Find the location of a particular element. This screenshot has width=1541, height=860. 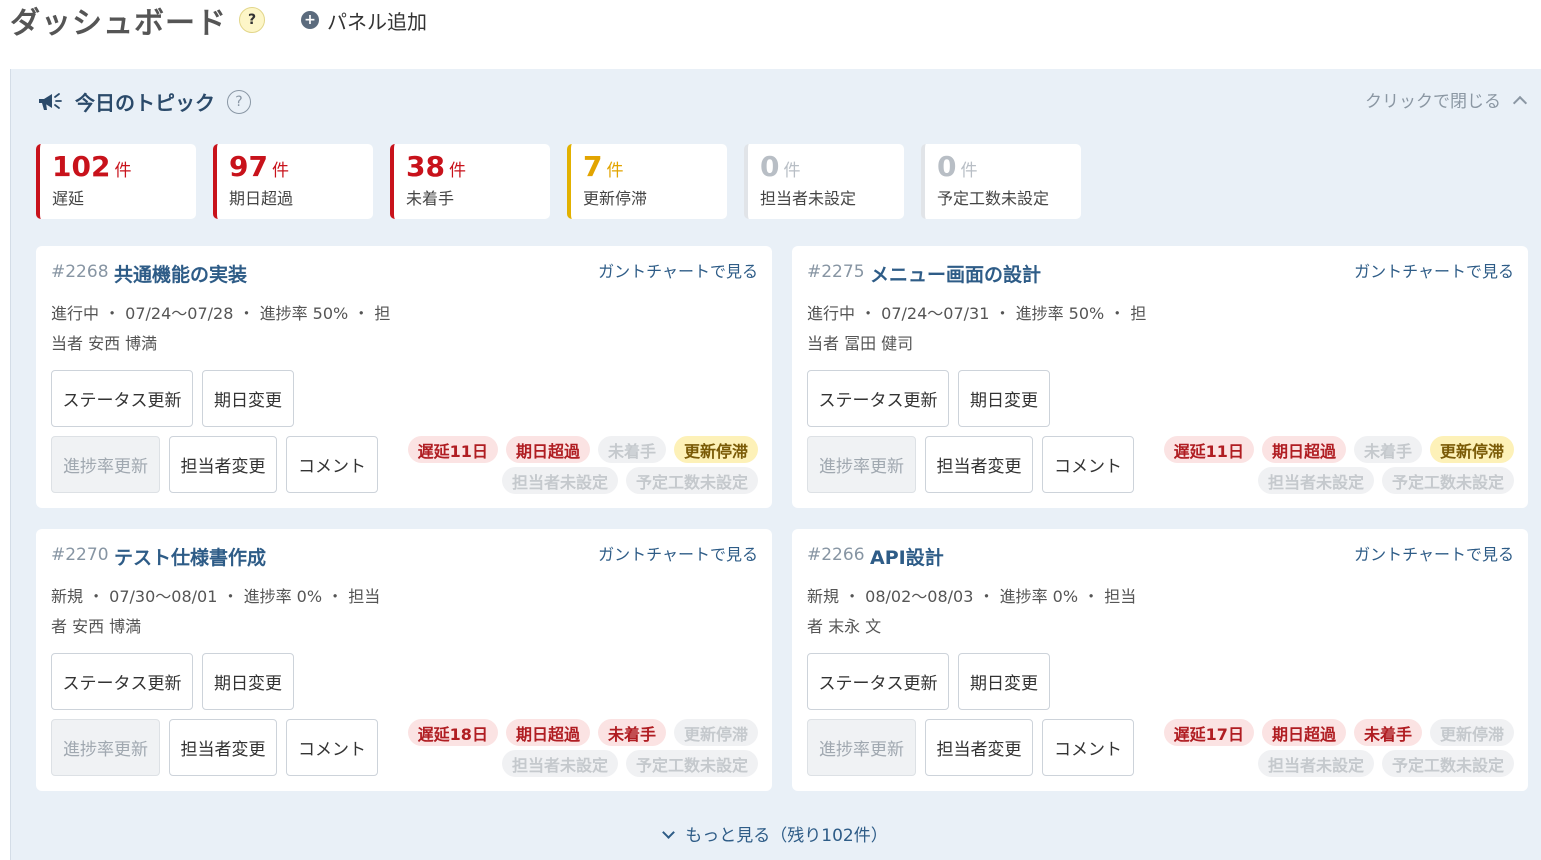

task-title-link: メニュー画面の設計 is located at coordinates (955, 273).